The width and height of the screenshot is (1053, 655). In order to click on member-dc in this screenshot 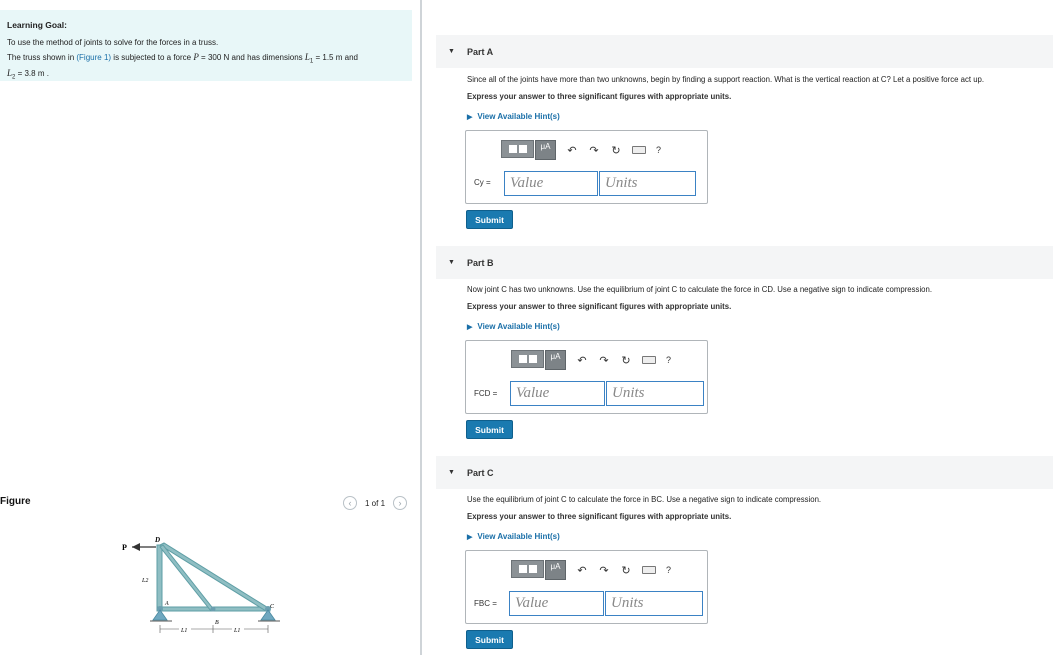, I will do `click(215, 577)`.